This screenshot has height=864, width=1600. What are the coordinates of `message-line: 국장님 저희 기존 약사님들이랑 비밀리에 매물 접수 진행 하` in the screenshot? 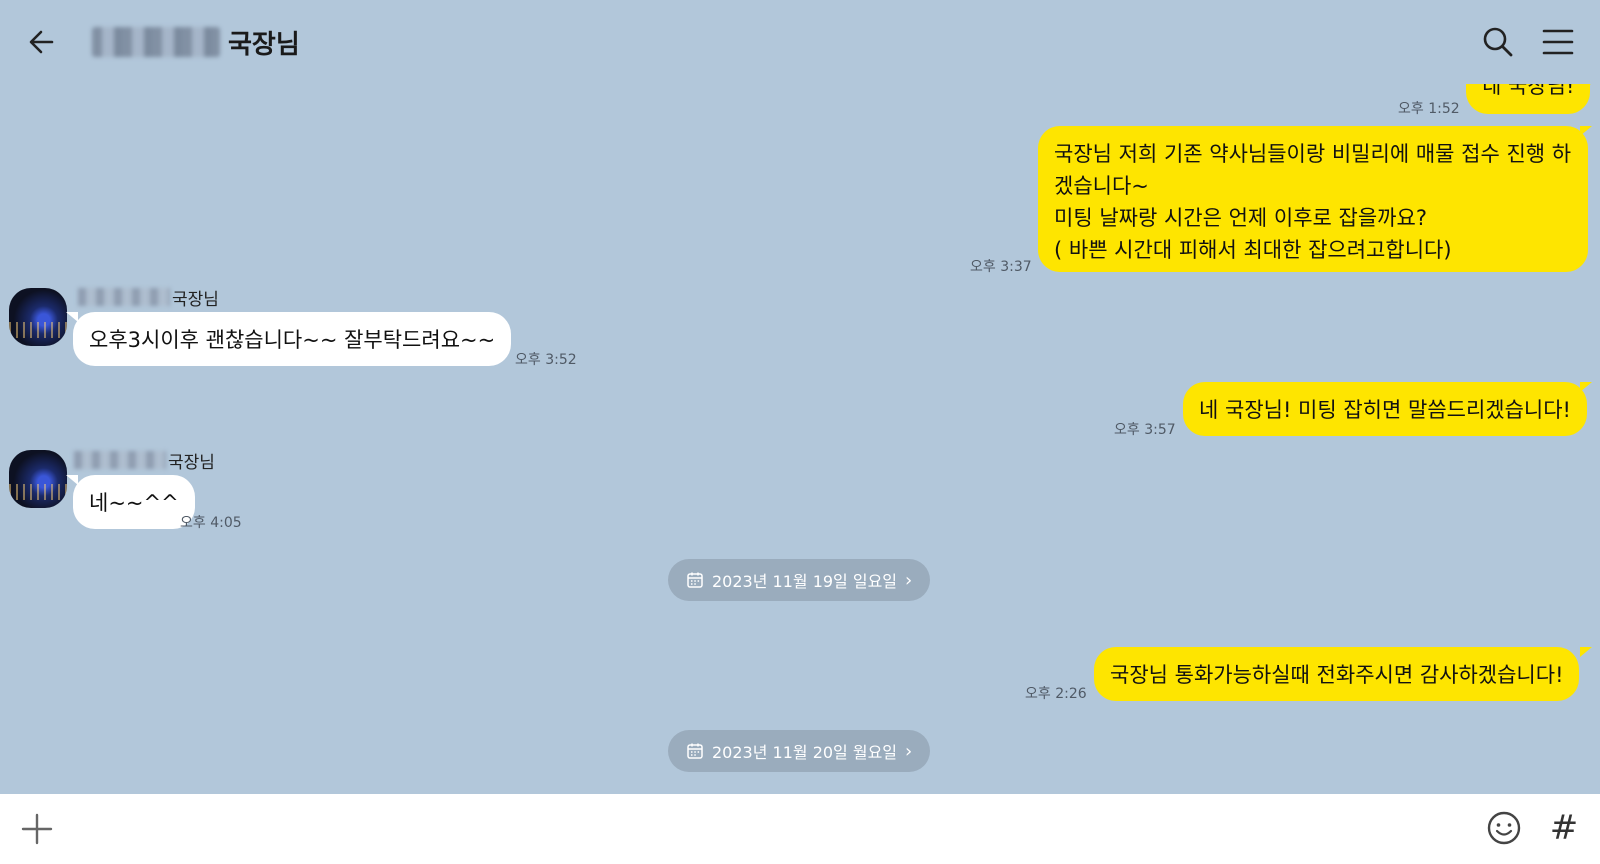 It's located at (1313, 154).